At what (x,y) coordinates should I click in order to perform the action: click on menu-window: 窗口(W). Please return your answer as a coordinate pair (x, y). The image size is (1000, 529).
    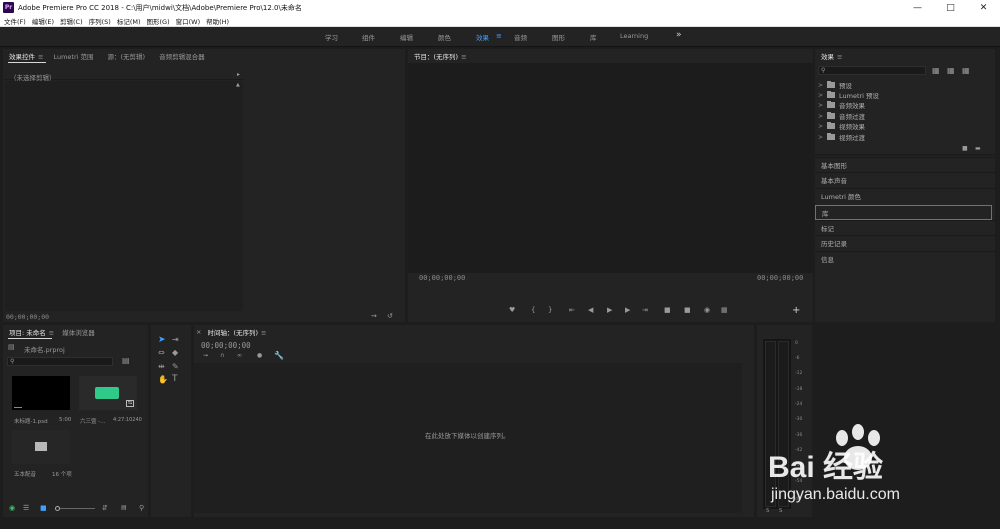
    Looking at the image, I should click on (188, 21).